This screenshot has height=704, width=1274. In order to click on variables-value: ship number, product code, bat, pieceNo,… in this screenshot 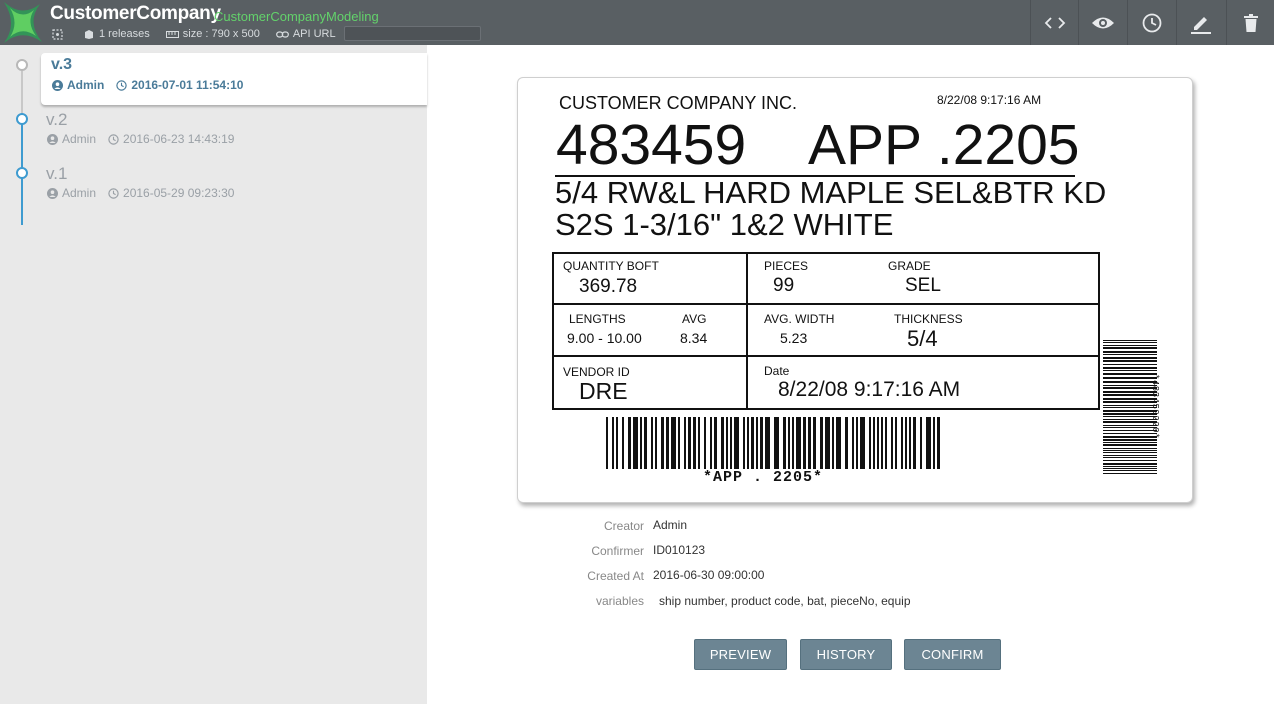, I will do `click(785, 601)`.